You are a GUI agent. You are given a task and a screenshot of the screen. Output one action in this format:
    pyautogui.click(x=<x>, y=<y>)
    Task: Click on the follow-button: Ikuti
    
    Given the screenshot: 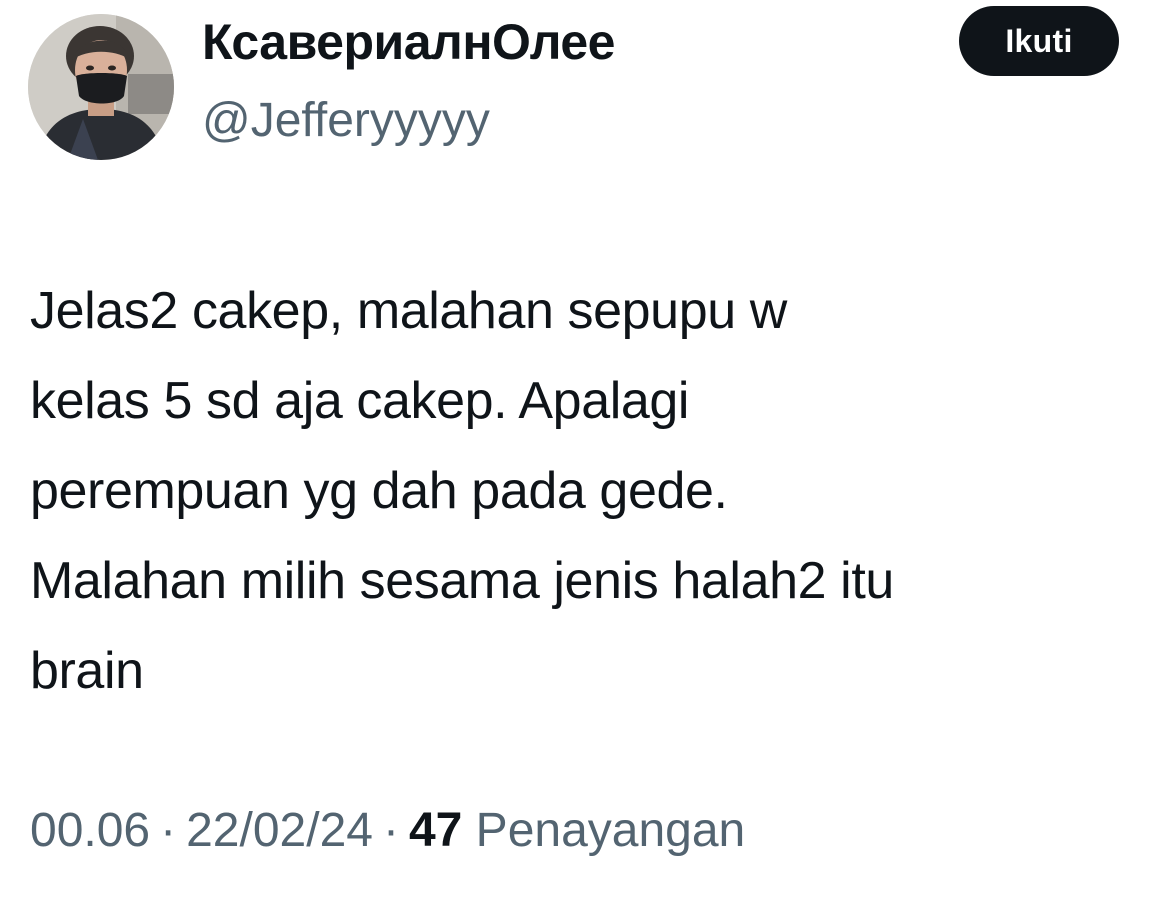 What is the action you would take?
    pyautogui.click(x=1039, y=41)
    